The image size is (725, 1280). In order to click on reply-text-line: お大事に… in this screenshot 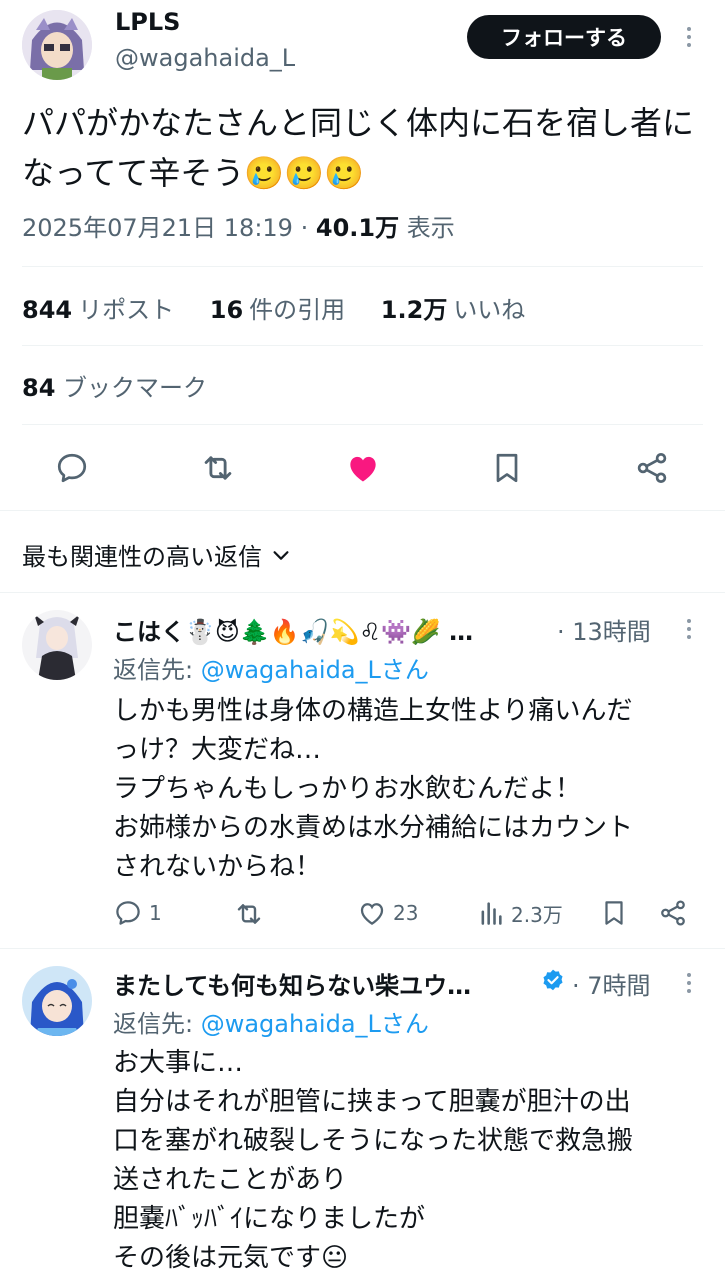, I will do `click(178, 1063)`.